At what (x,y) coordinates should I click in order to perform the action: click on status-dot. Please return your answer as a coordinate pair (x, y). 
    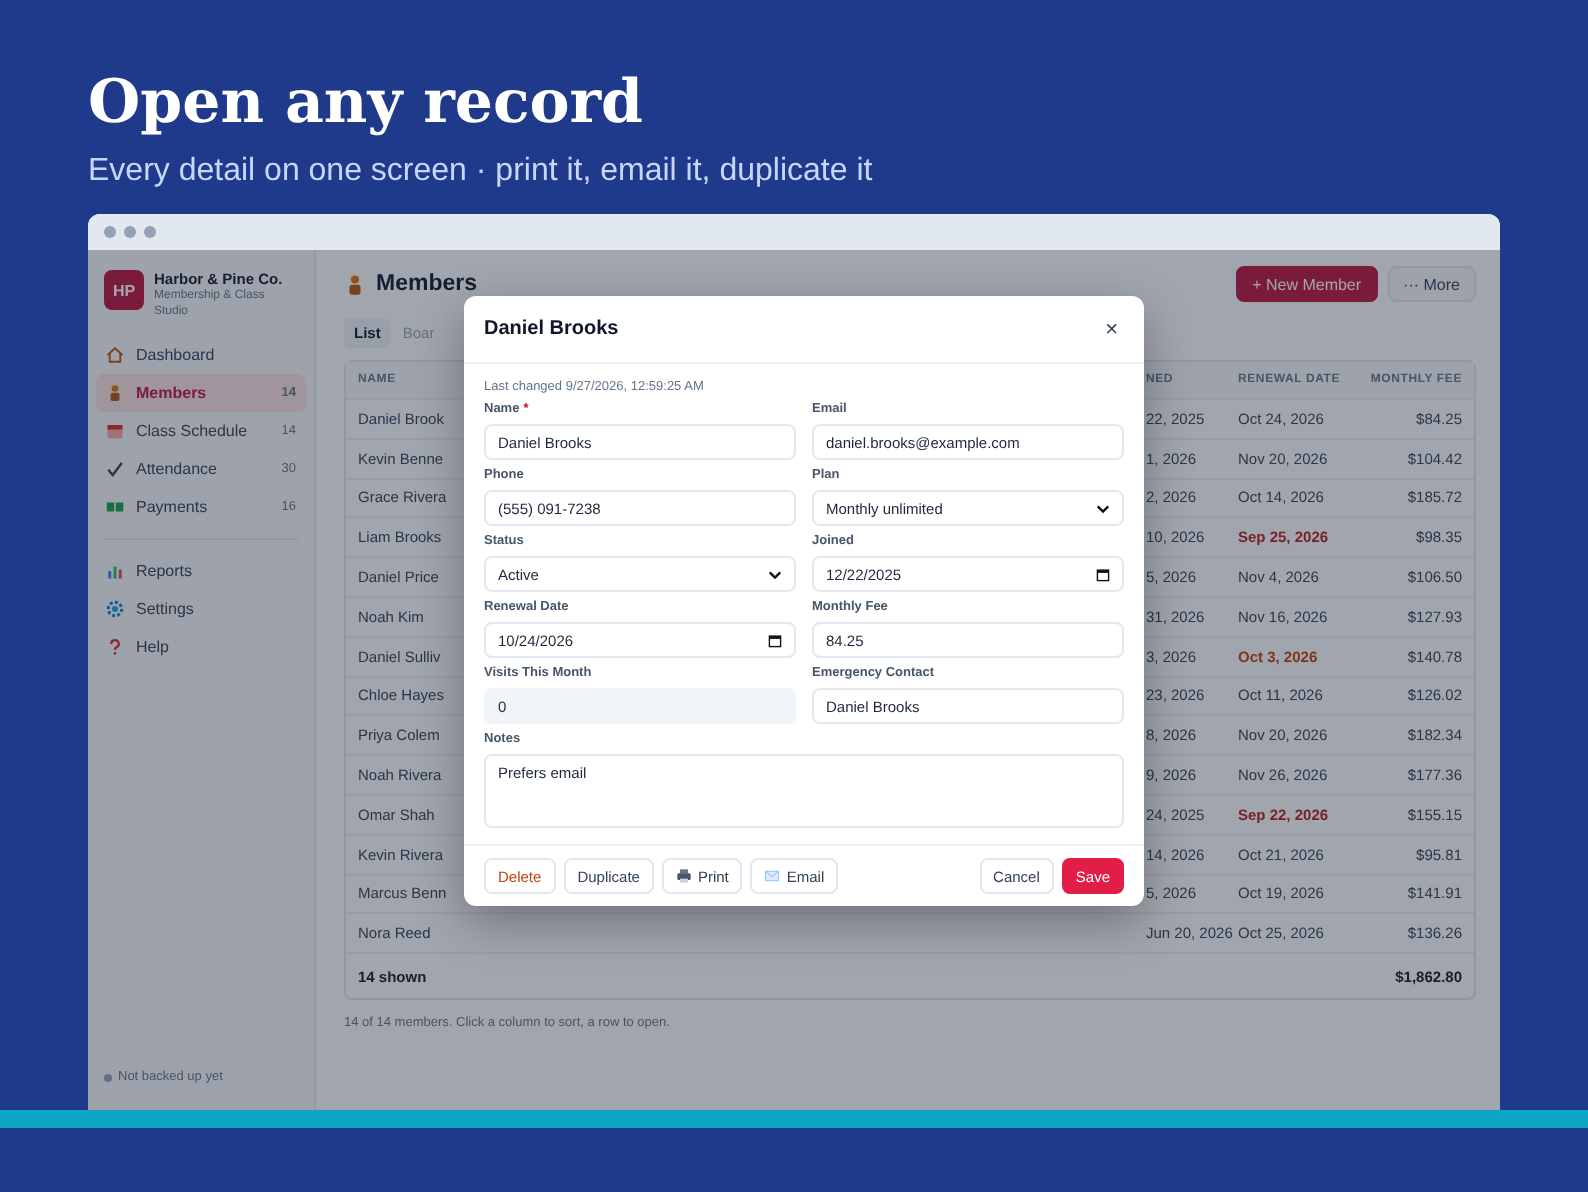
    Looking at the image, I should click on (108, 1077).